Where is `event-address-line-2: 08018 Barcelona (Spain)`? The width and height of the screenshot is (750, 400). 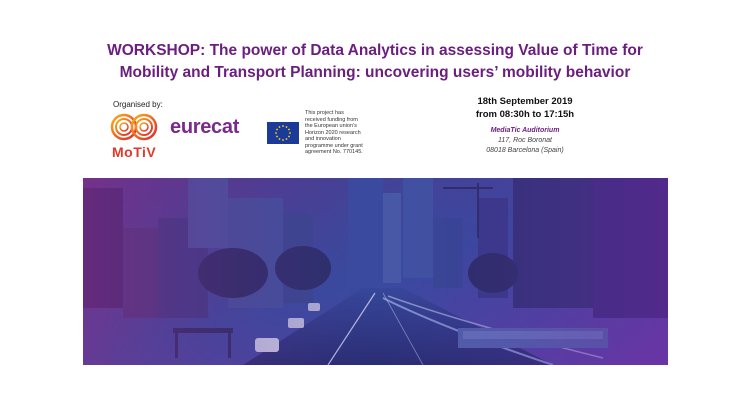 event-address-line-2: 08018 Barcelona (Spain) is located at coordinates (525, 150).